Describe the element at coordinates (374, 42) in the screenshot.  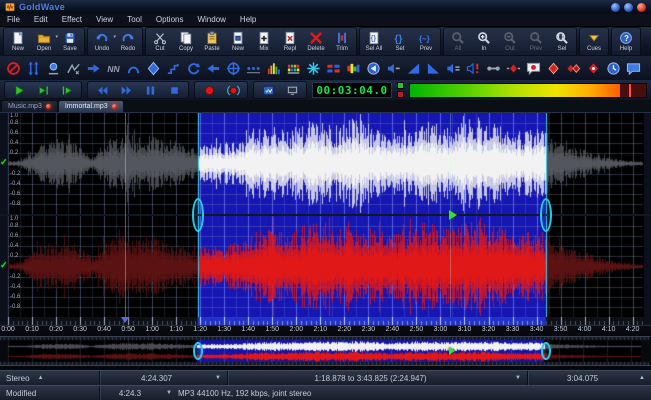
I see `sel-all-button: {} Sel All` at that location.